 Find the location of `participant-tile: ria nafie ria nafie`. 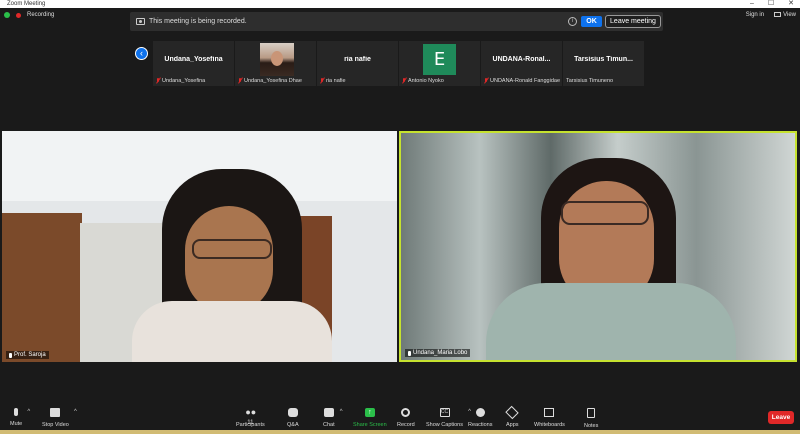

participant-tile: ria nafie ria nafie is located at coordinates (357, 63).